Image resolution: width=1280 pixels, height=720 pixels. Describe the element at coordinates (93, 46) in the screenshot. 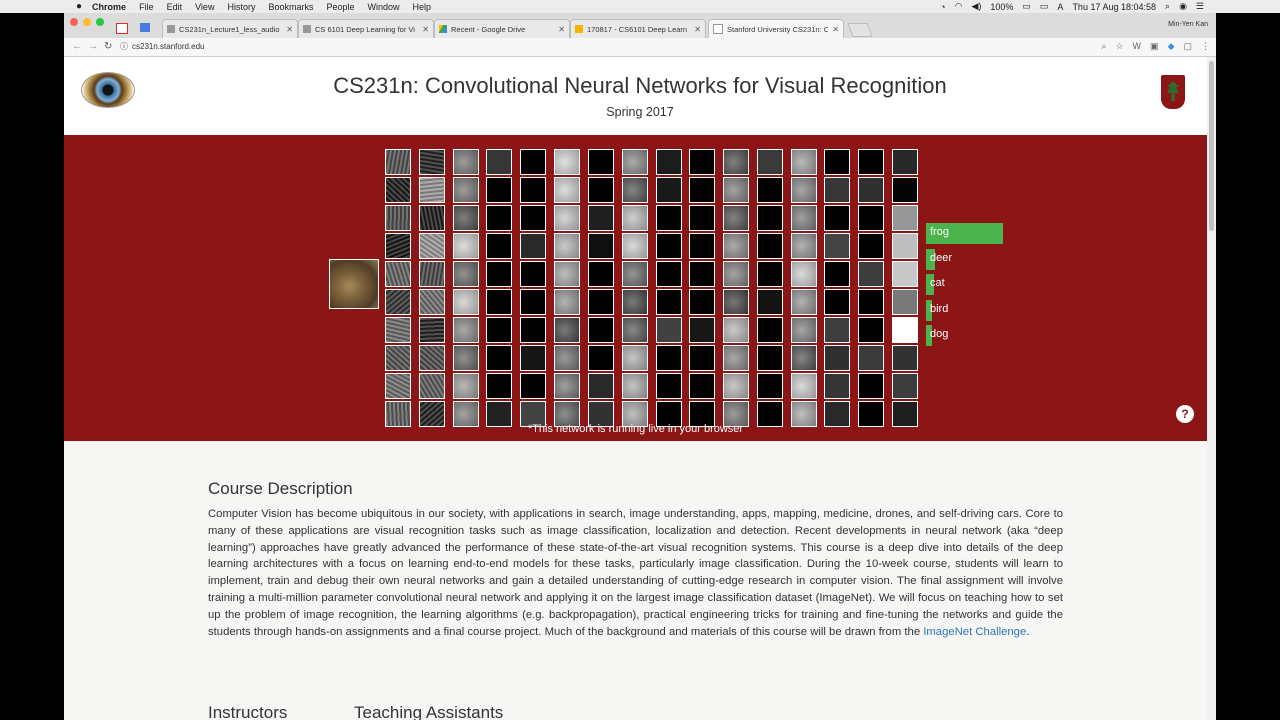

I see `forward-icon: →` at that location.